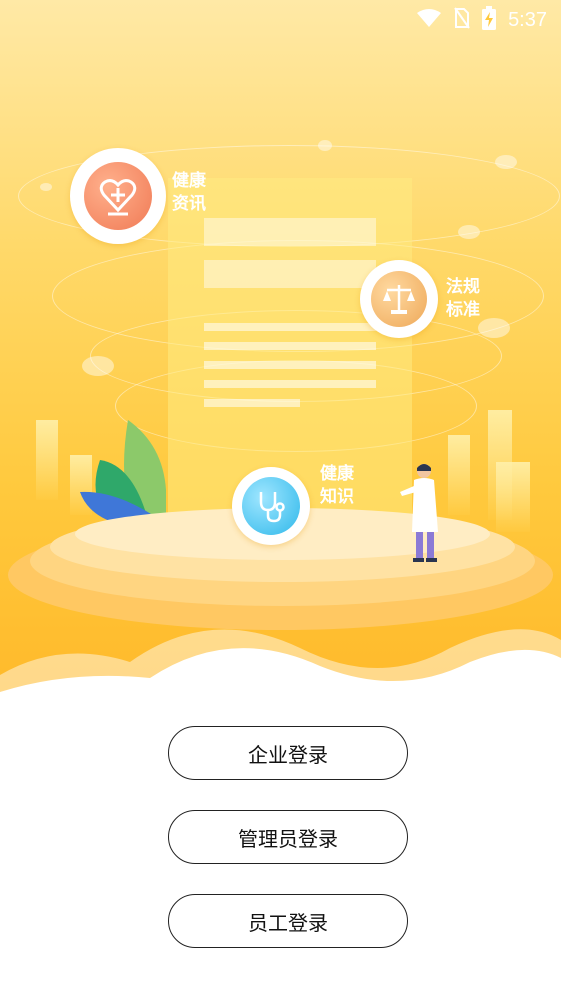 Image resolution: width=561 pixels, height=999 pixels. I want to click on employee-login-button: 员工登录, so click(288, 921).